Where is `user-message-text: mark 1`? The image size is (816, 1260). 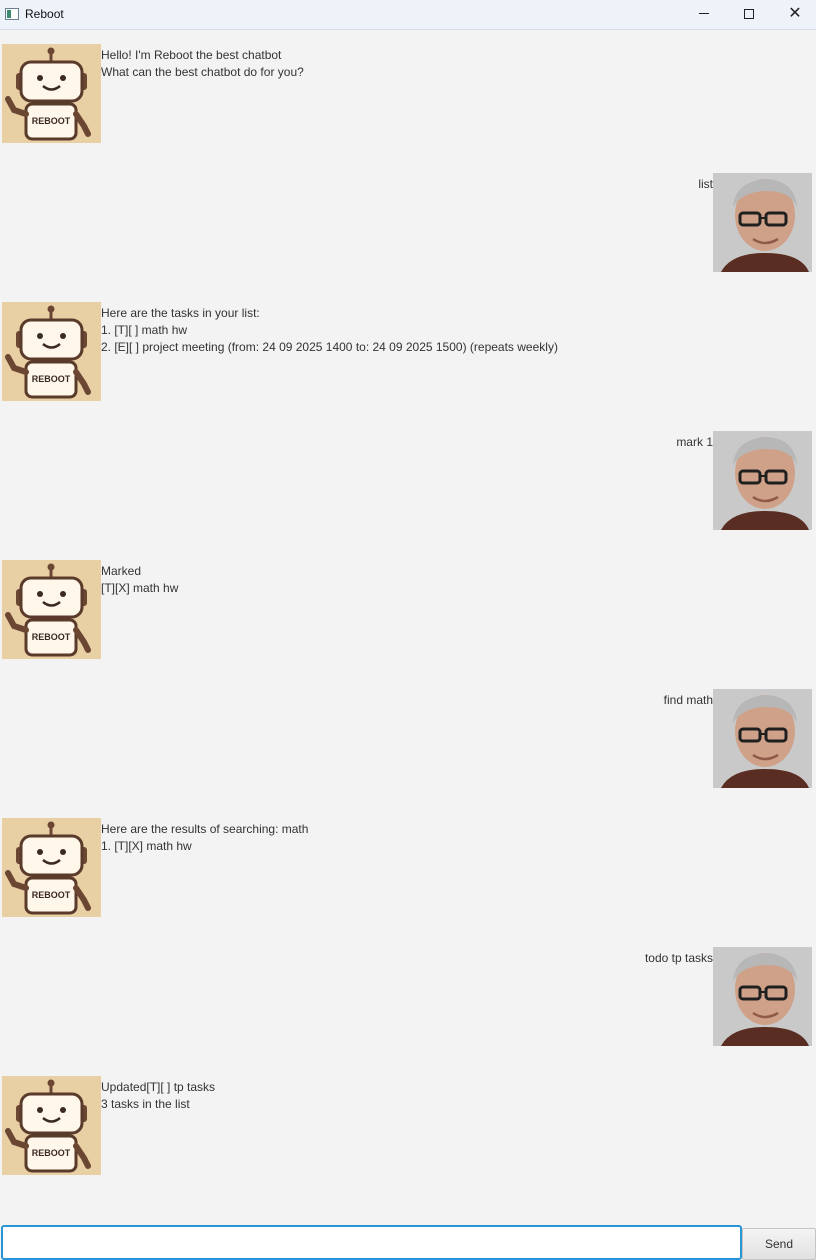 user-message-text: mark 1 is located at coordinates (694, 442).